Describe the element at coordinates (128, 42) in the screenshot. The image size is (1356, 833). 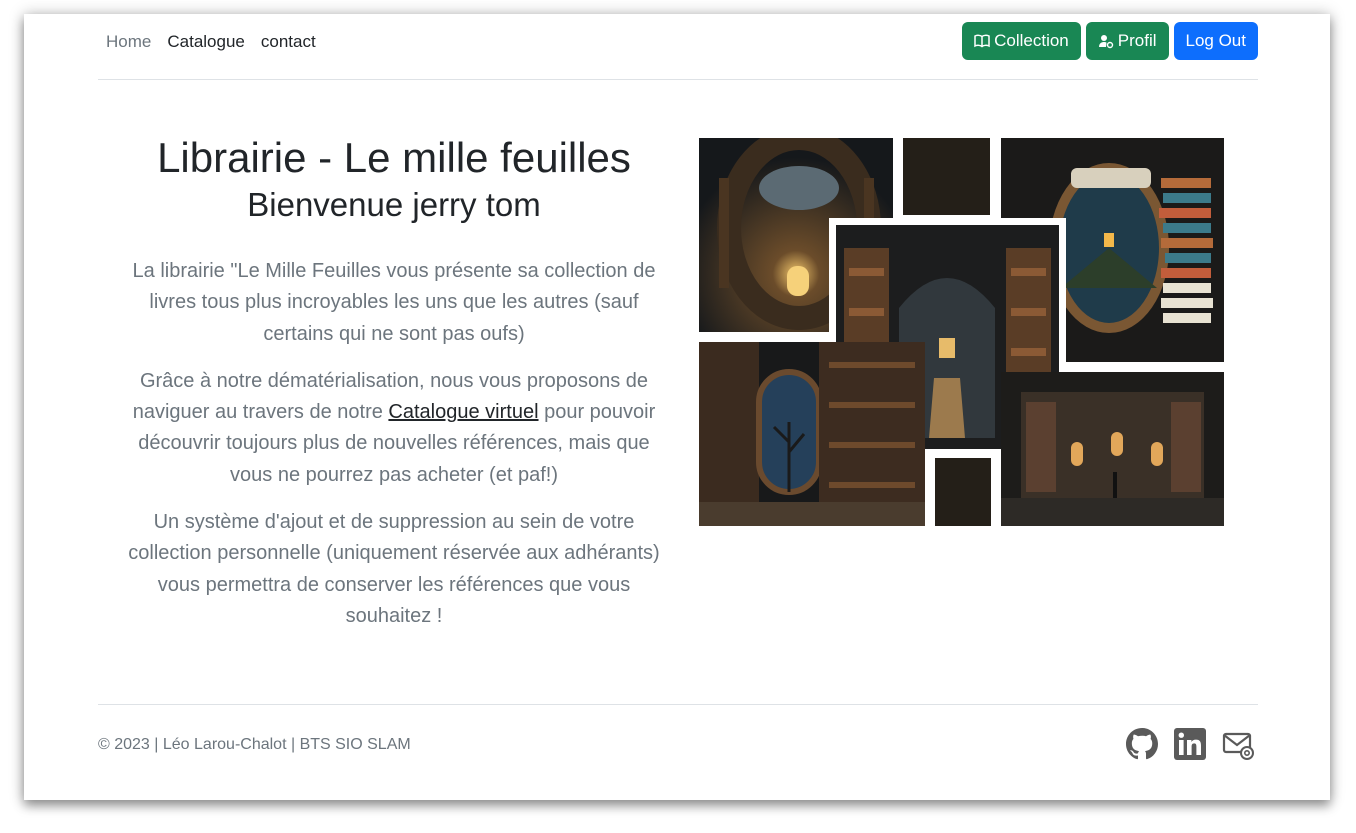
I see `nav-home-link: Home` at that location.